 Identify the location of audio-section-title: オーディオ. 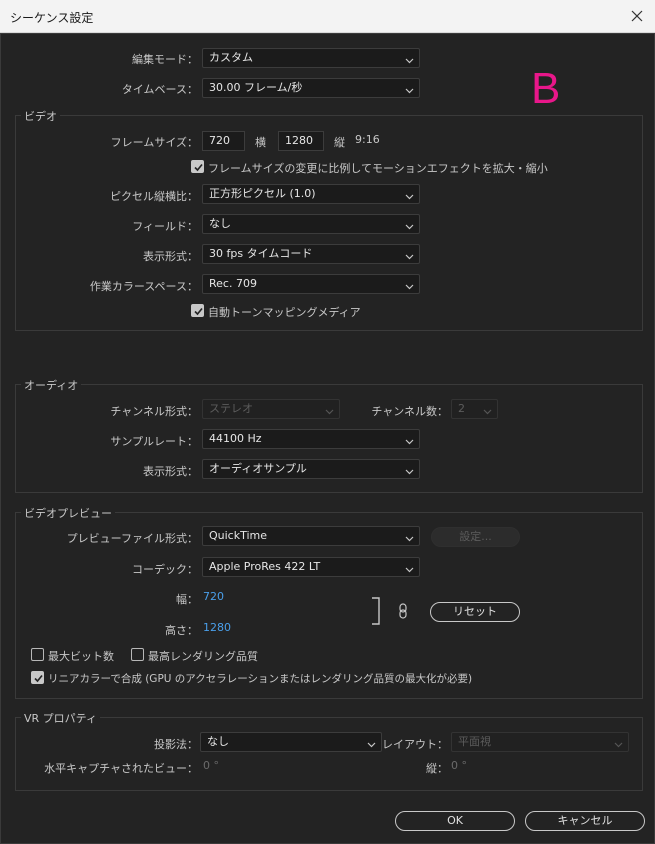
(51, 385).